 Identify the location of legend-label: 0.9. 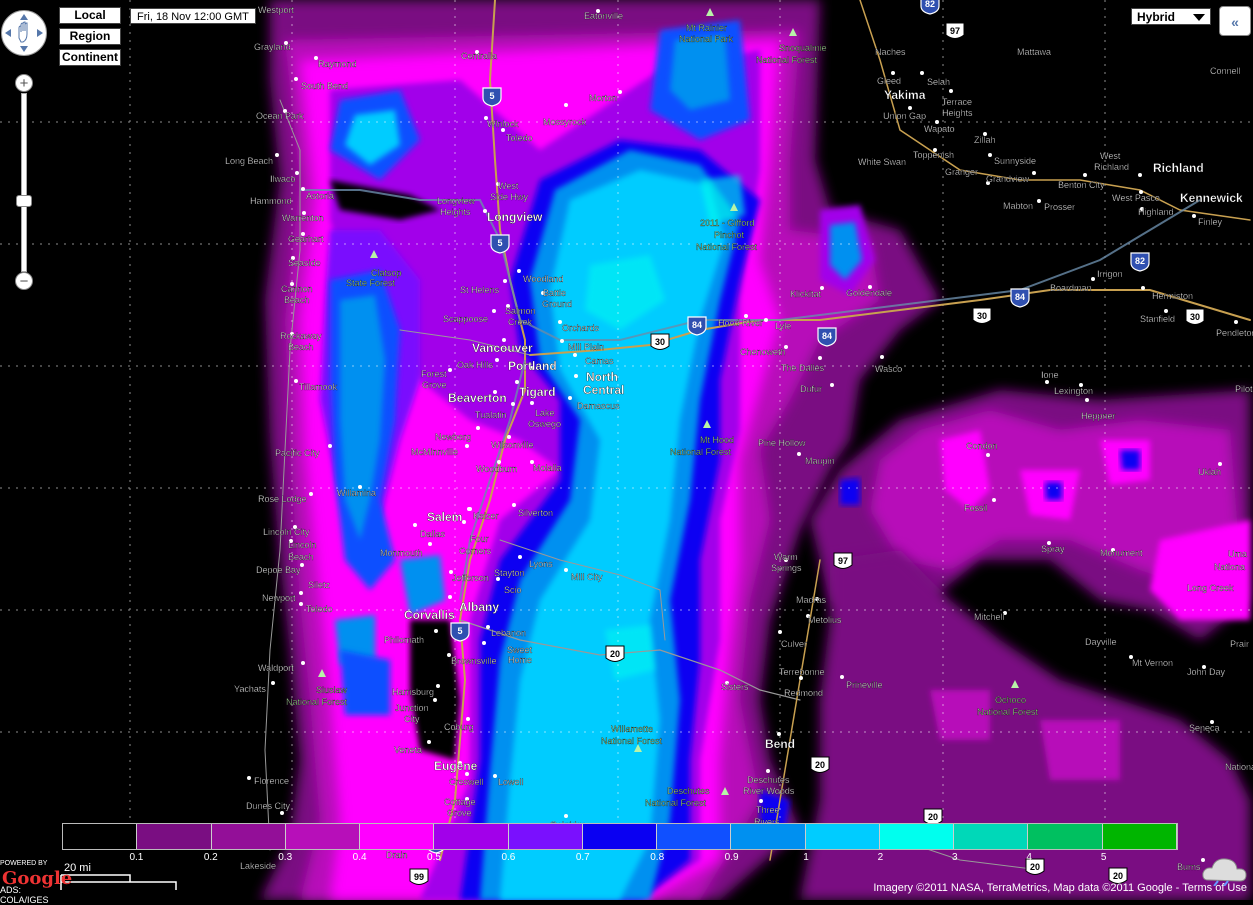
(731, 857).